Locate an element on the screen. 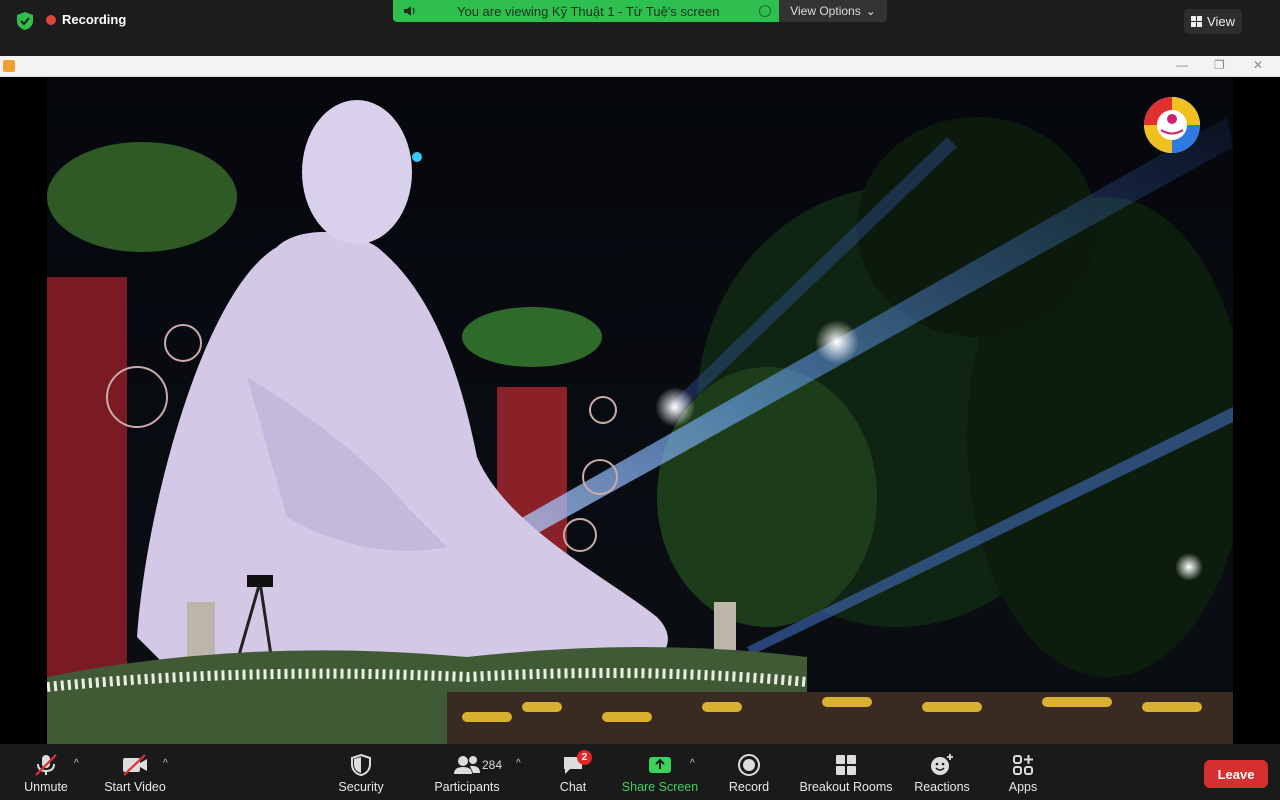  share-screen-button: Share Screen is located at coordinates (660, 772).